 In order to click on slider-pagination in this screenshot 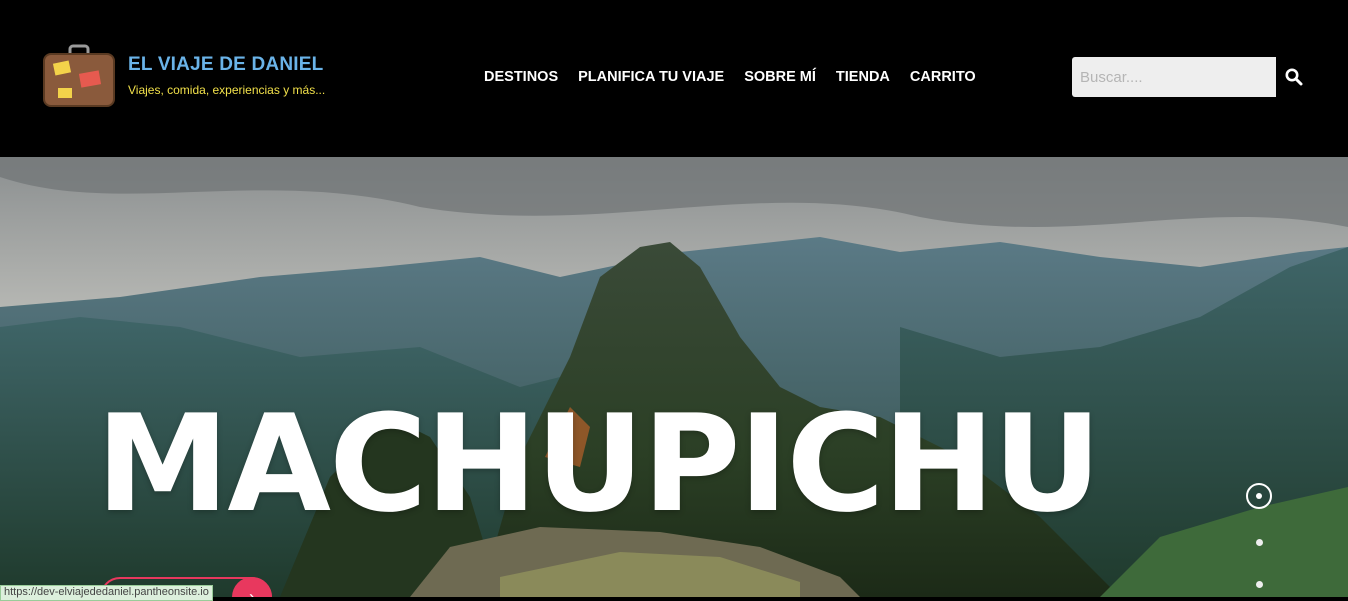, I will do `click(1262, 540)`.